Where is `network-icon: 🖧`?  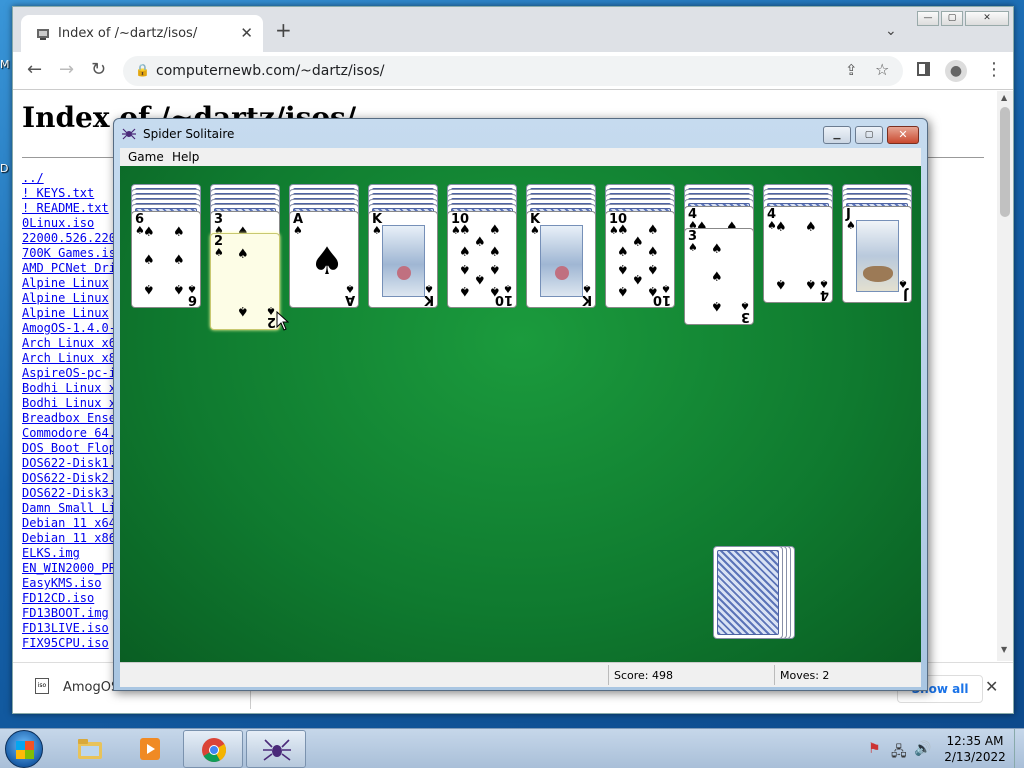
network-icon: 🖧 is located at coordinates (899, 753).